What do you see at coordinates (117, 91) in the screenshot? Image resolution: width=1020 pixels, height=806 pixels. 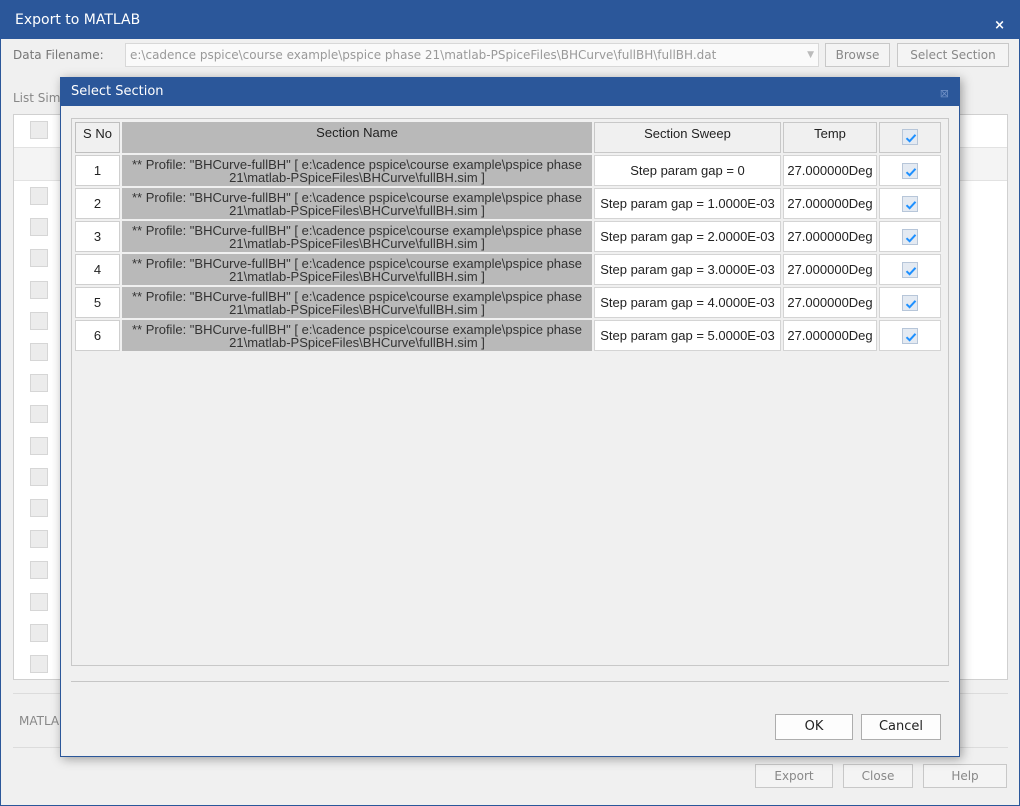 I see `dialog-title: Select Section` at bounding box center [117, 91].